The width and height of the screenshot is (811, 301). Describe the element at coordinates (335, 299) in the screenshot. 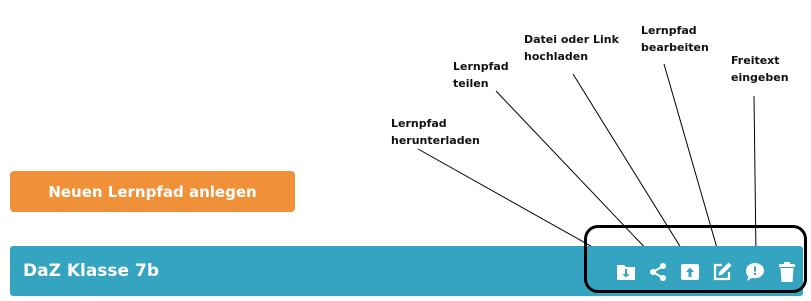

I see `partial-text-row` at that location.